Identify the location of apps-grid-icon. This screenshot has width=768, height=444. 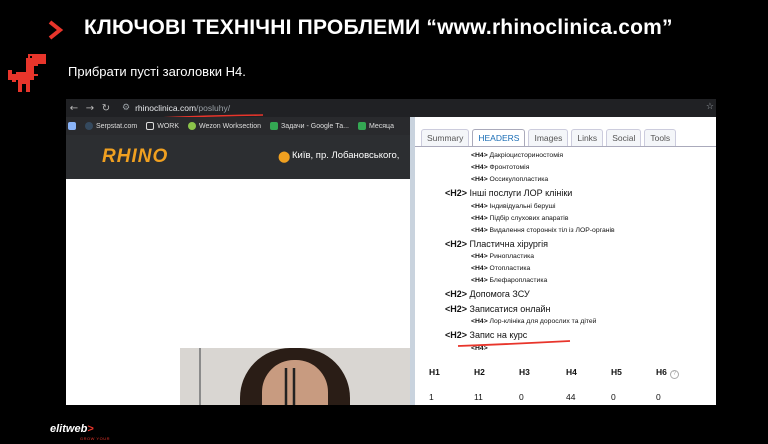
(72, 126).